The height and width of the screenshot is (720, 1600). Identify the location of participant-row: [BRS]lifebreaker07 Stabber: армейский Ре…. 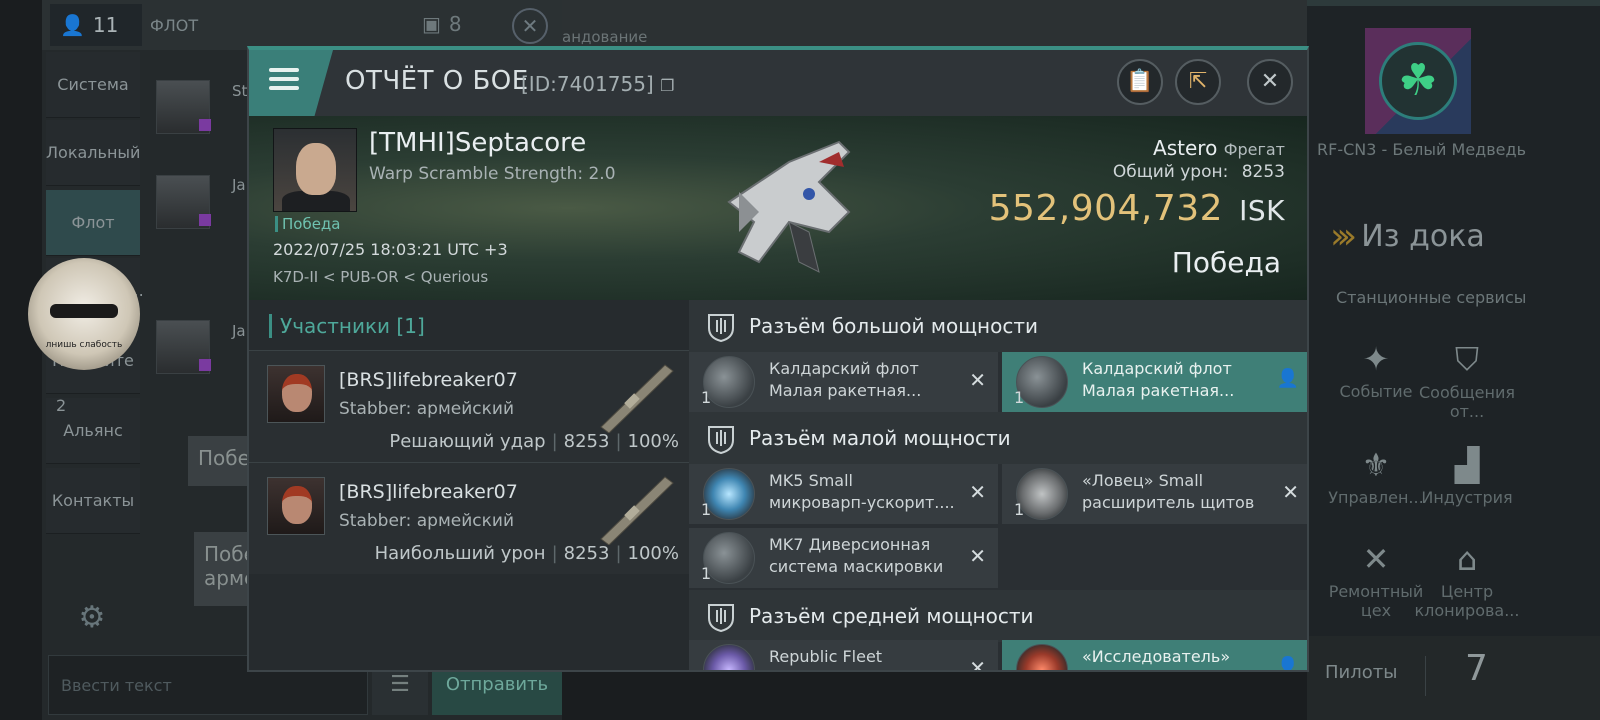
(469, 406).